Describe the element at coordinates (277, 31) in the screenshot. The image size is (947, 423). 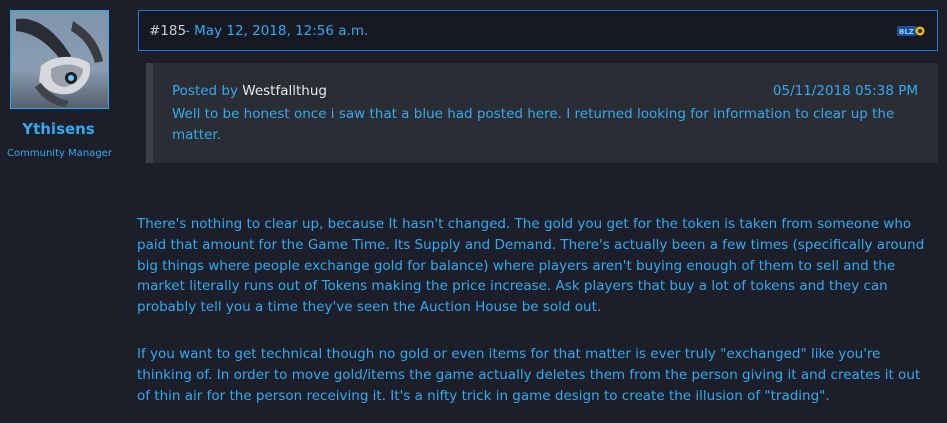
I see `post-date: - May 12, 2018, 12:56 a.m.` at that location.